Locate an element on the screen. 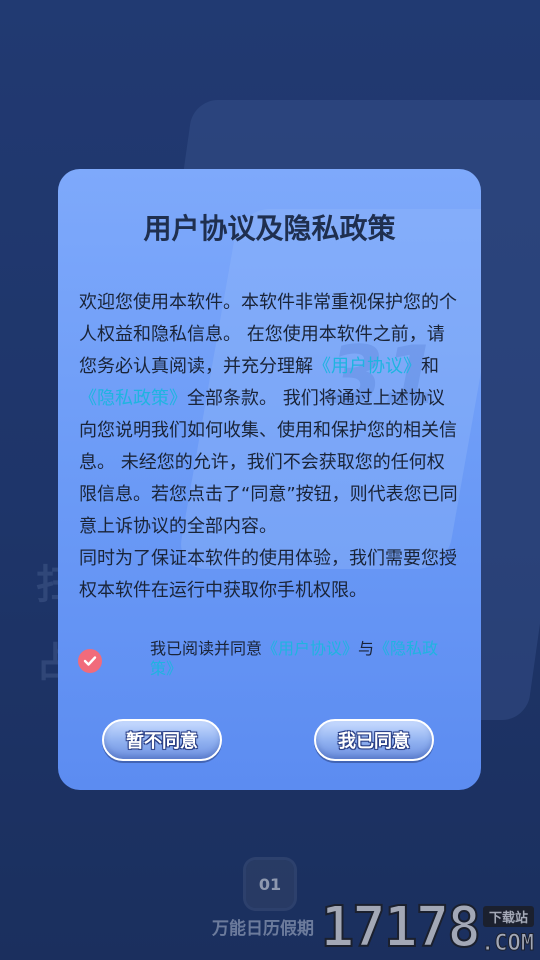  consent-text: 我已阅读并同意《用户协议》与《隐私政策》 is located at coordinates (304, 659).